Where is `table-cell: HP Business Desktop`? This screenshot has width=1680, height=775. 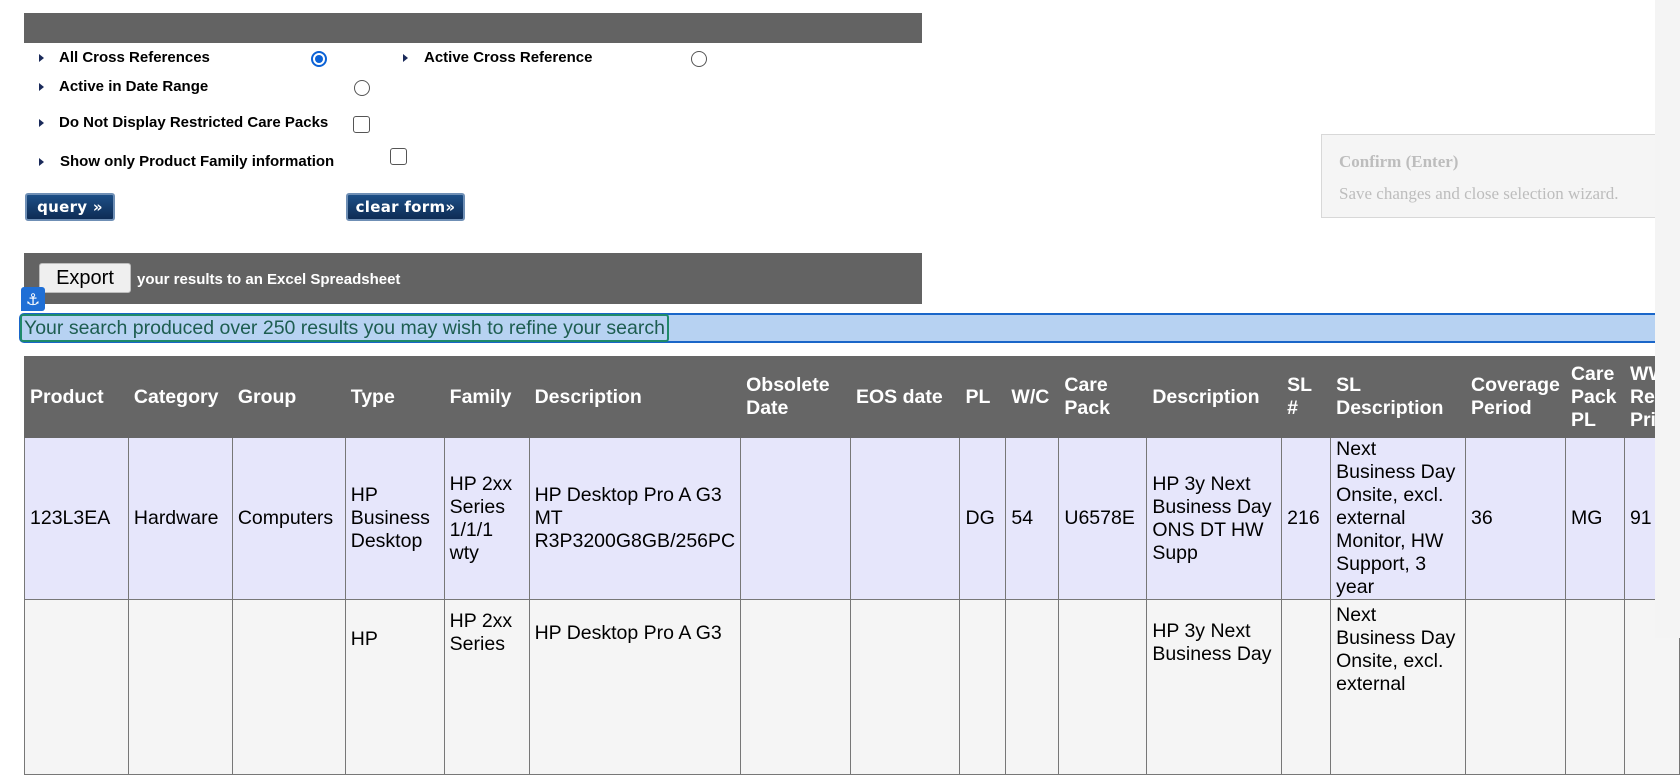 table-cell: HP Business Desktop is located at coordinates (394, 518).